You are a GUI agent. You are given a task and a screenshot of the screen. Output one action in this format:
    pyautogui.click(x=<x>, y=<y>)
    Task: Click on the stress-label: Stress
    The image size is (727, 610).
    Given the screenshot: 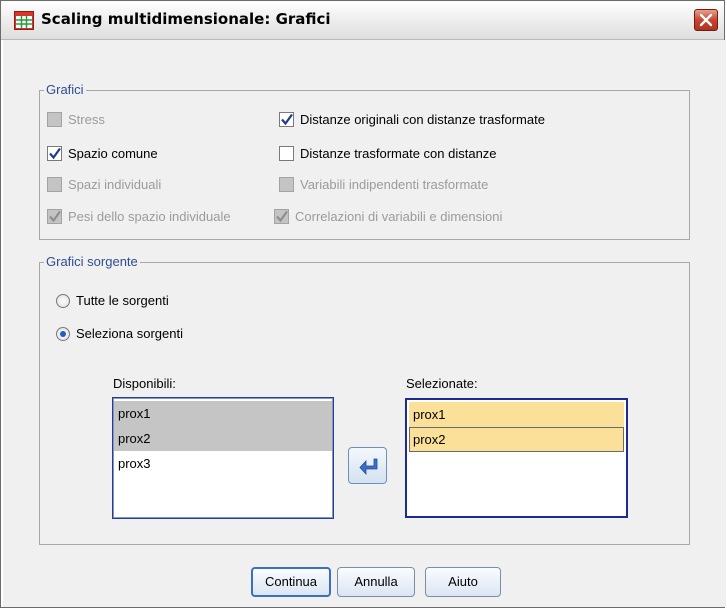 What is the action you would take?
    pyautogui.click(x=86, y=119)
    